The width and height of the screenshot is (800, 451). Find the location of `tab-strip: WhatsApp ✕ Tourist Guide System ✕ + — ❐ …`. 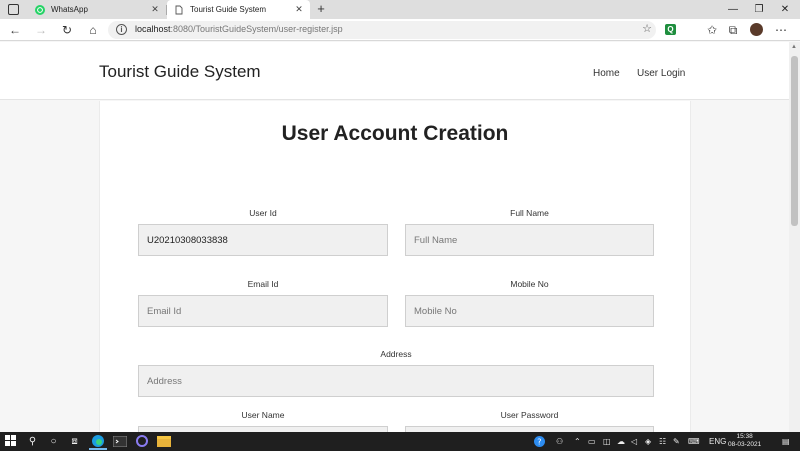

tab-strip: WhatsApp ✕ Tourist Guide System ✕ + — ❐ … is located at coordinates (400, 9).